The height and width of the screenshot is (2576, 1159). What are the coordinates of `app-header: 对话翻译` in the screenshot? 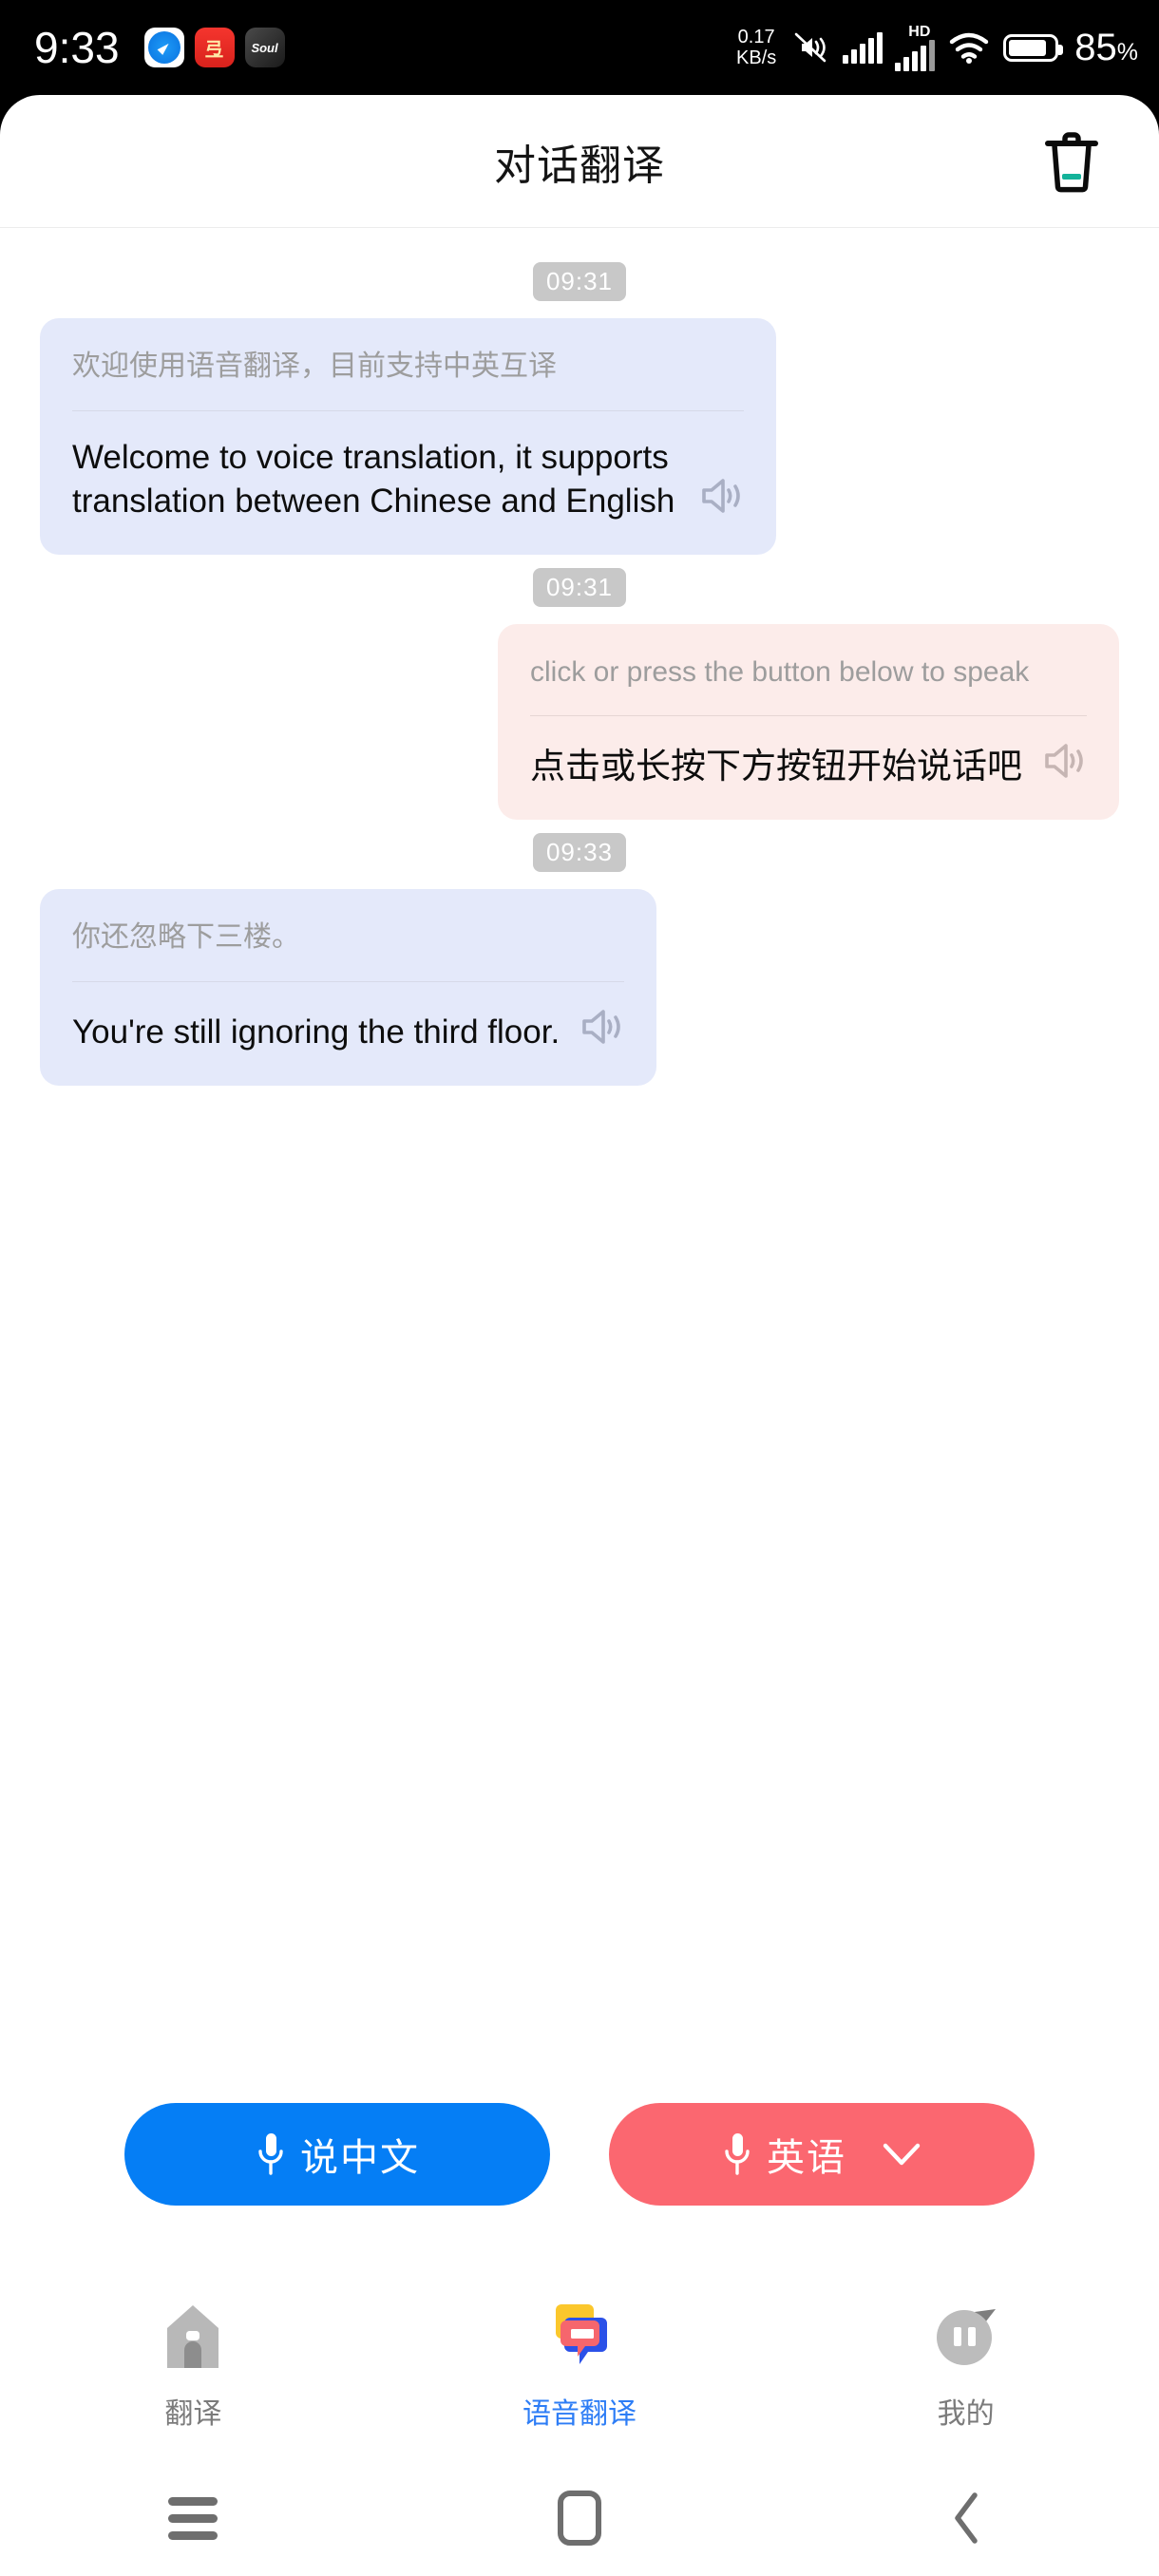 It's located at (579, 161).